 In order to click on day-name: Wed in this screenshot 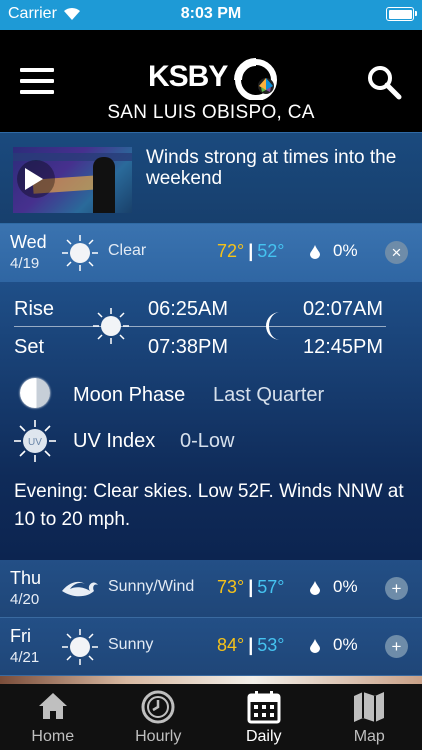, I will do `click(28, 242)`.